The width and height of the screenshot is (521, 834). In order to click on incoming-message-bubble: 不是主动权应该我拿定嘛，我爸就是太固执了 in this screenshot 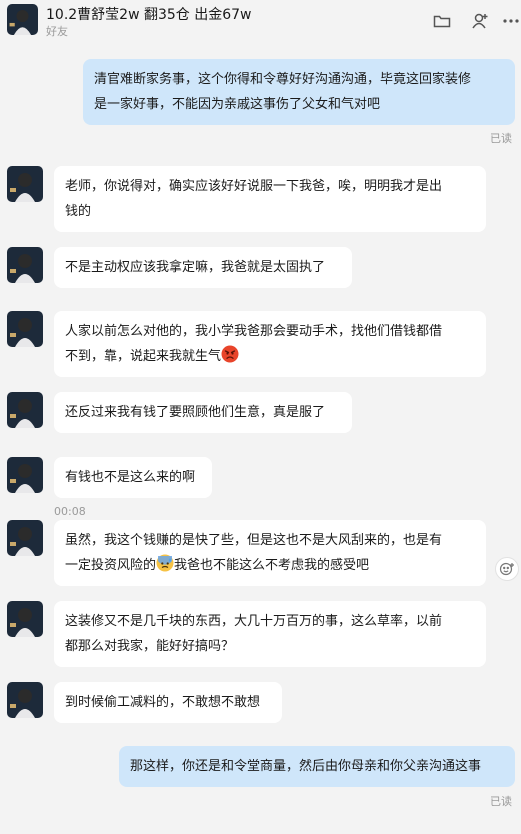, I will do `click(203, 267)`.